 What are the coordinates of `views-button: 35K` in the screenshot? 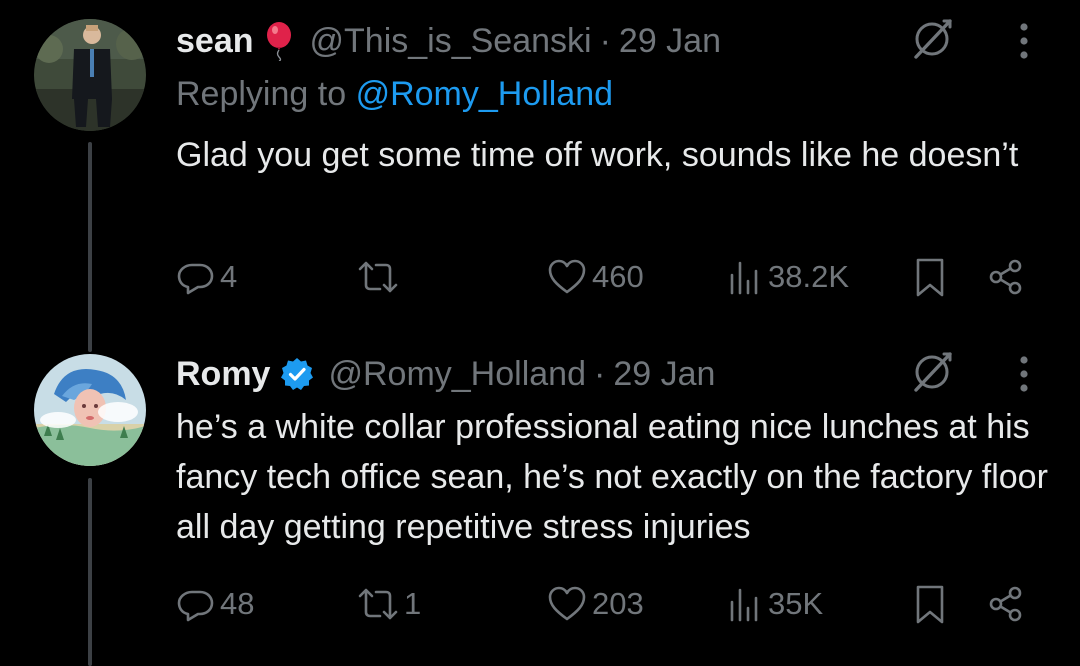 It's located at (773, 604).